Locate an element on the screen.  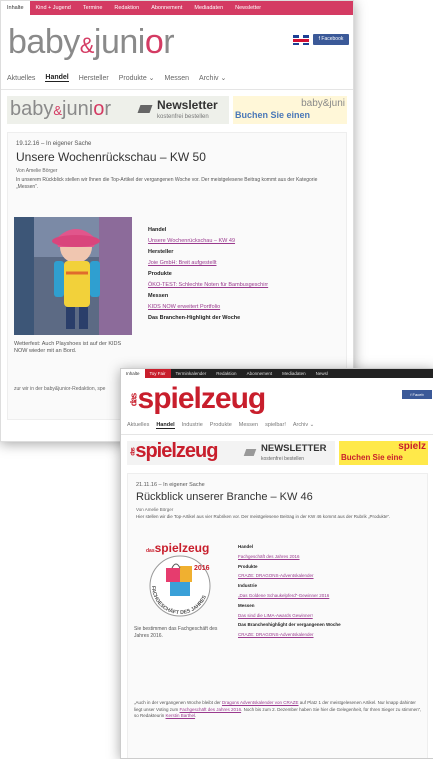
article-photo is located at coordinates (73, 276).